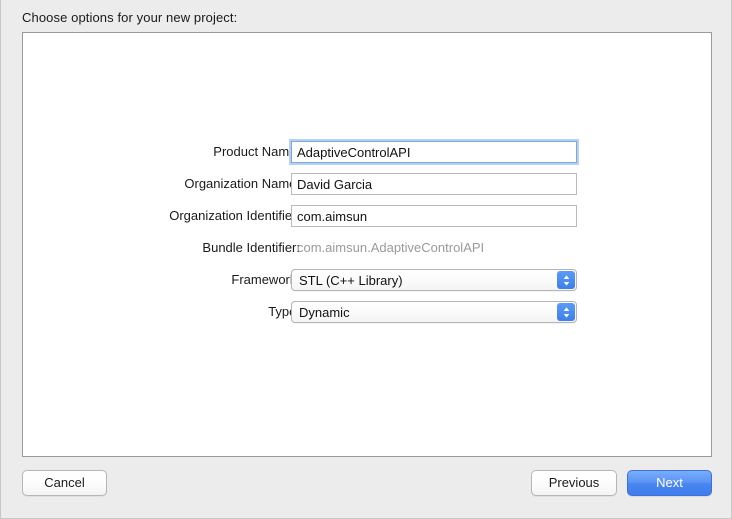 This screenshot has height=519, width=732. Describe the element at coordinates (574, 483) in the screenshot. I see `previous-button: Previous` at that location.